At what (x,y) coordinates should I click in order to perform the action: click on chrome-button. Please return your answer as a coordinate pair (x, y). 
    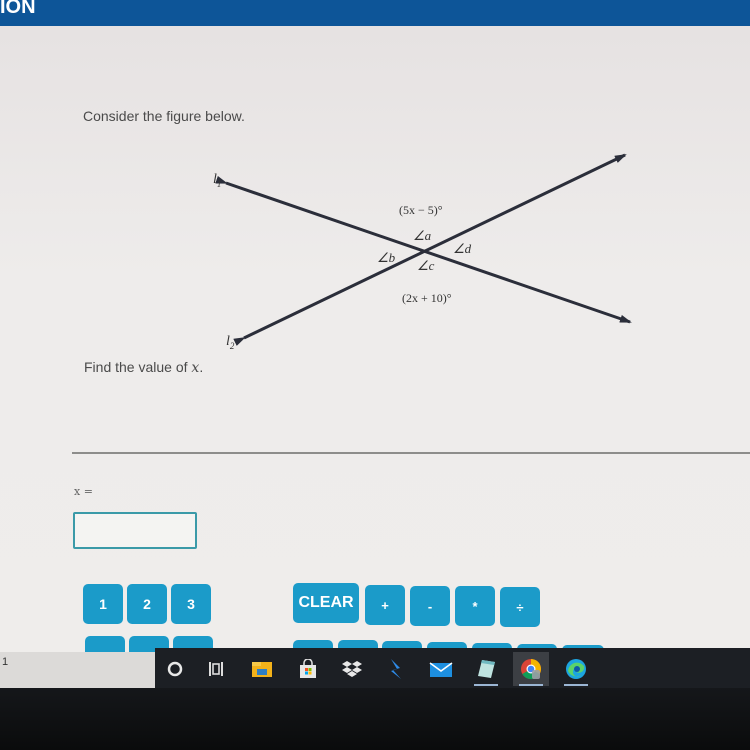
    Looking at the image, I should click on (531, 669).